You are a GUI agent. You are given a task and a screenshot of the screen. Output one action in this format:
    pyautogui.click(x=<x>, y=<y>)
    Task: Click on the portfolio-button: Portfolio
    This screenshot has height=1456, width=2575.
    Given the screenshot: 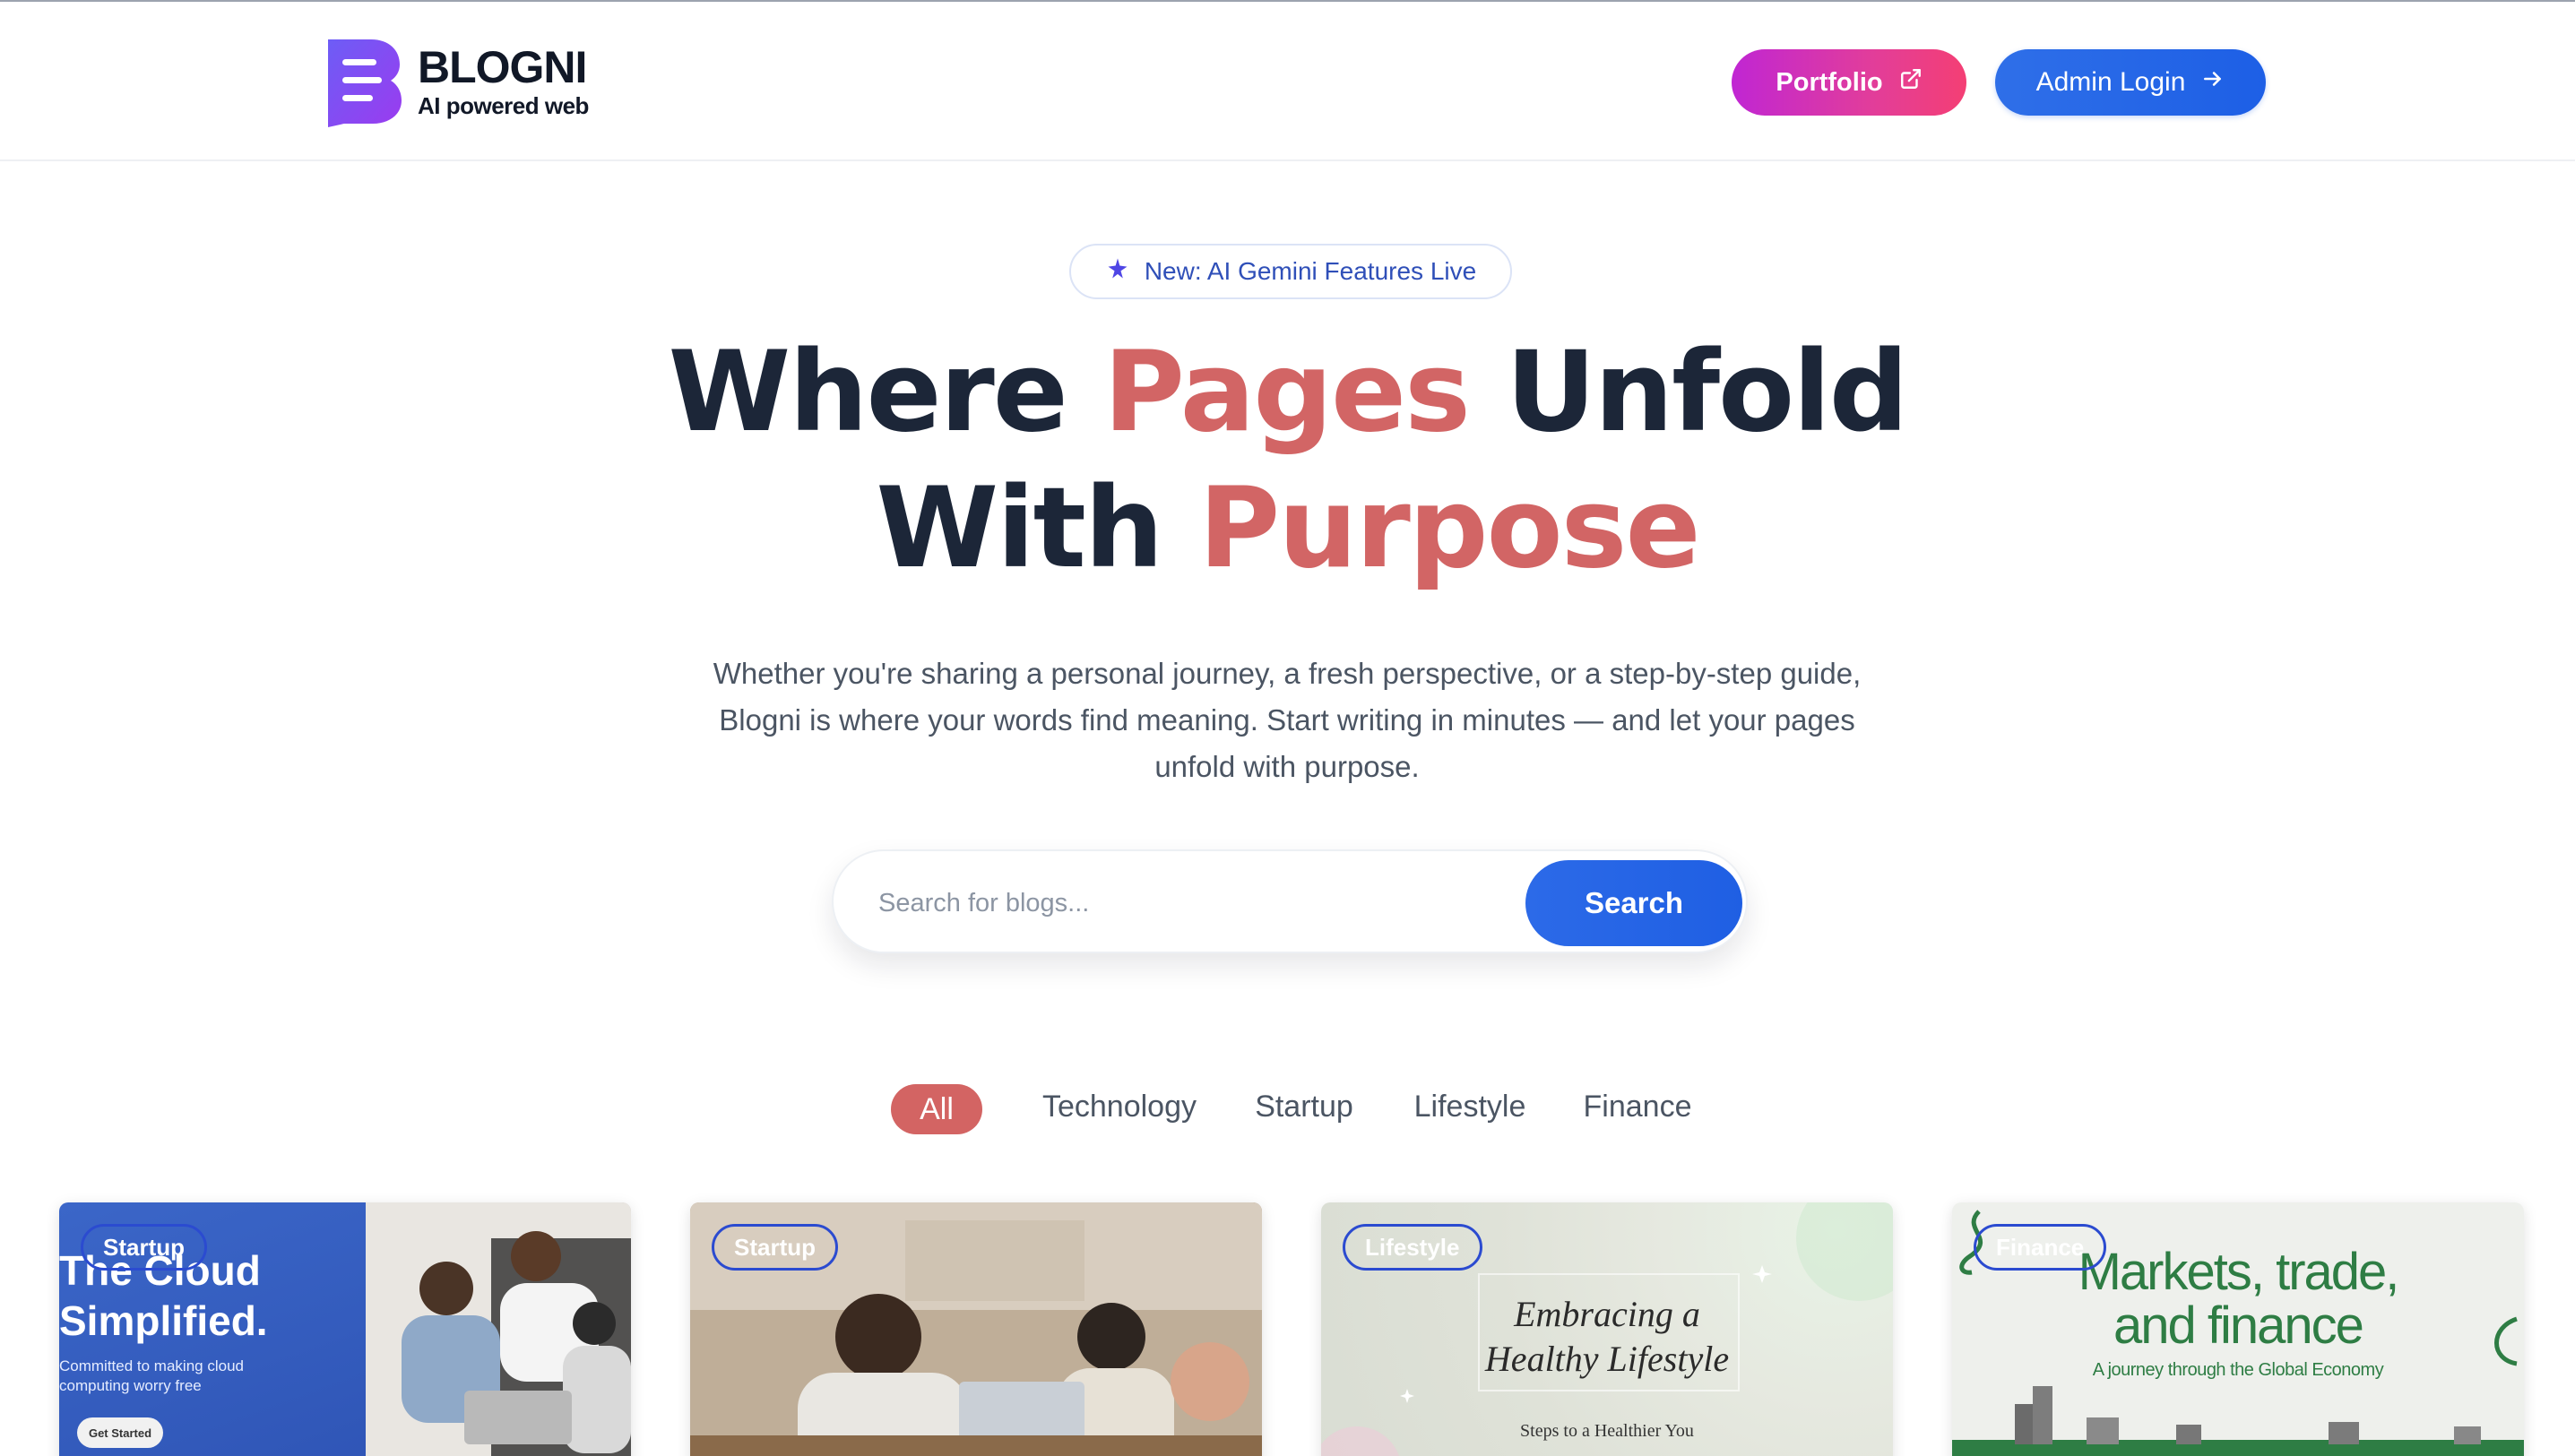 What is the action you would take?
    pyautogui.click(x=1849, y=82)
    